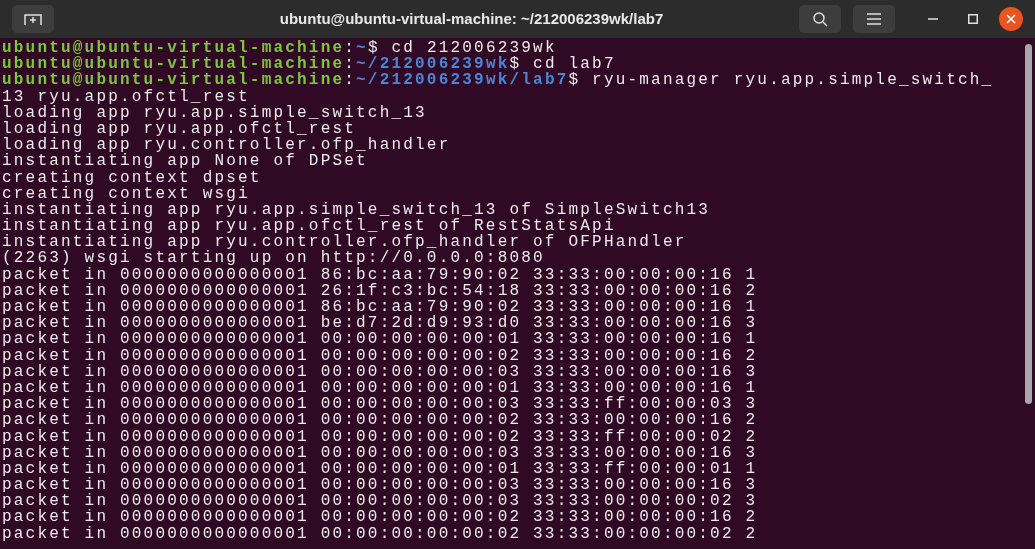 This screenshot has width=1035, height=549. Describe the element at coordinates (380, 404) in the screenshot. I see `output-line: packet in 0000000000000001 00:00:00:00:00:03 33:33:ff:00:00:03 3` at that location.